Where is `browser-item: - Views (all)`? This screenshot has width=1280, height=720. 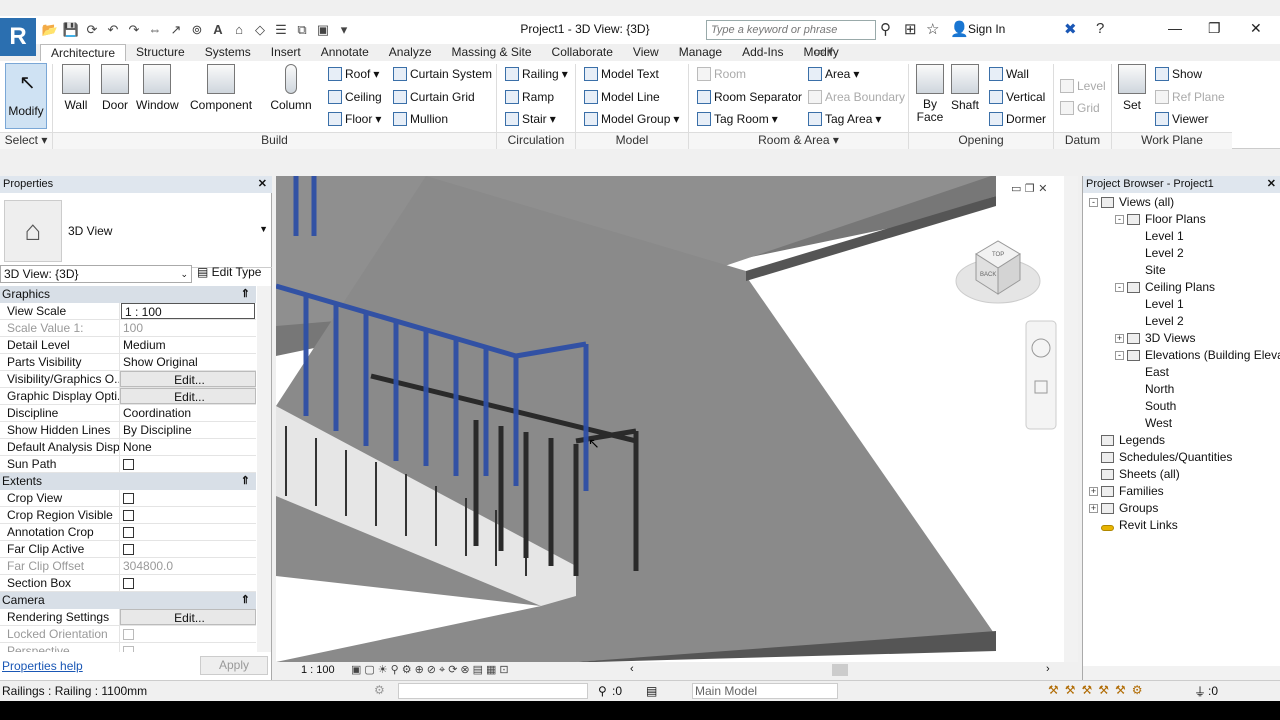
browser-item: - Views (all) is located at coordinates (1181, 202).